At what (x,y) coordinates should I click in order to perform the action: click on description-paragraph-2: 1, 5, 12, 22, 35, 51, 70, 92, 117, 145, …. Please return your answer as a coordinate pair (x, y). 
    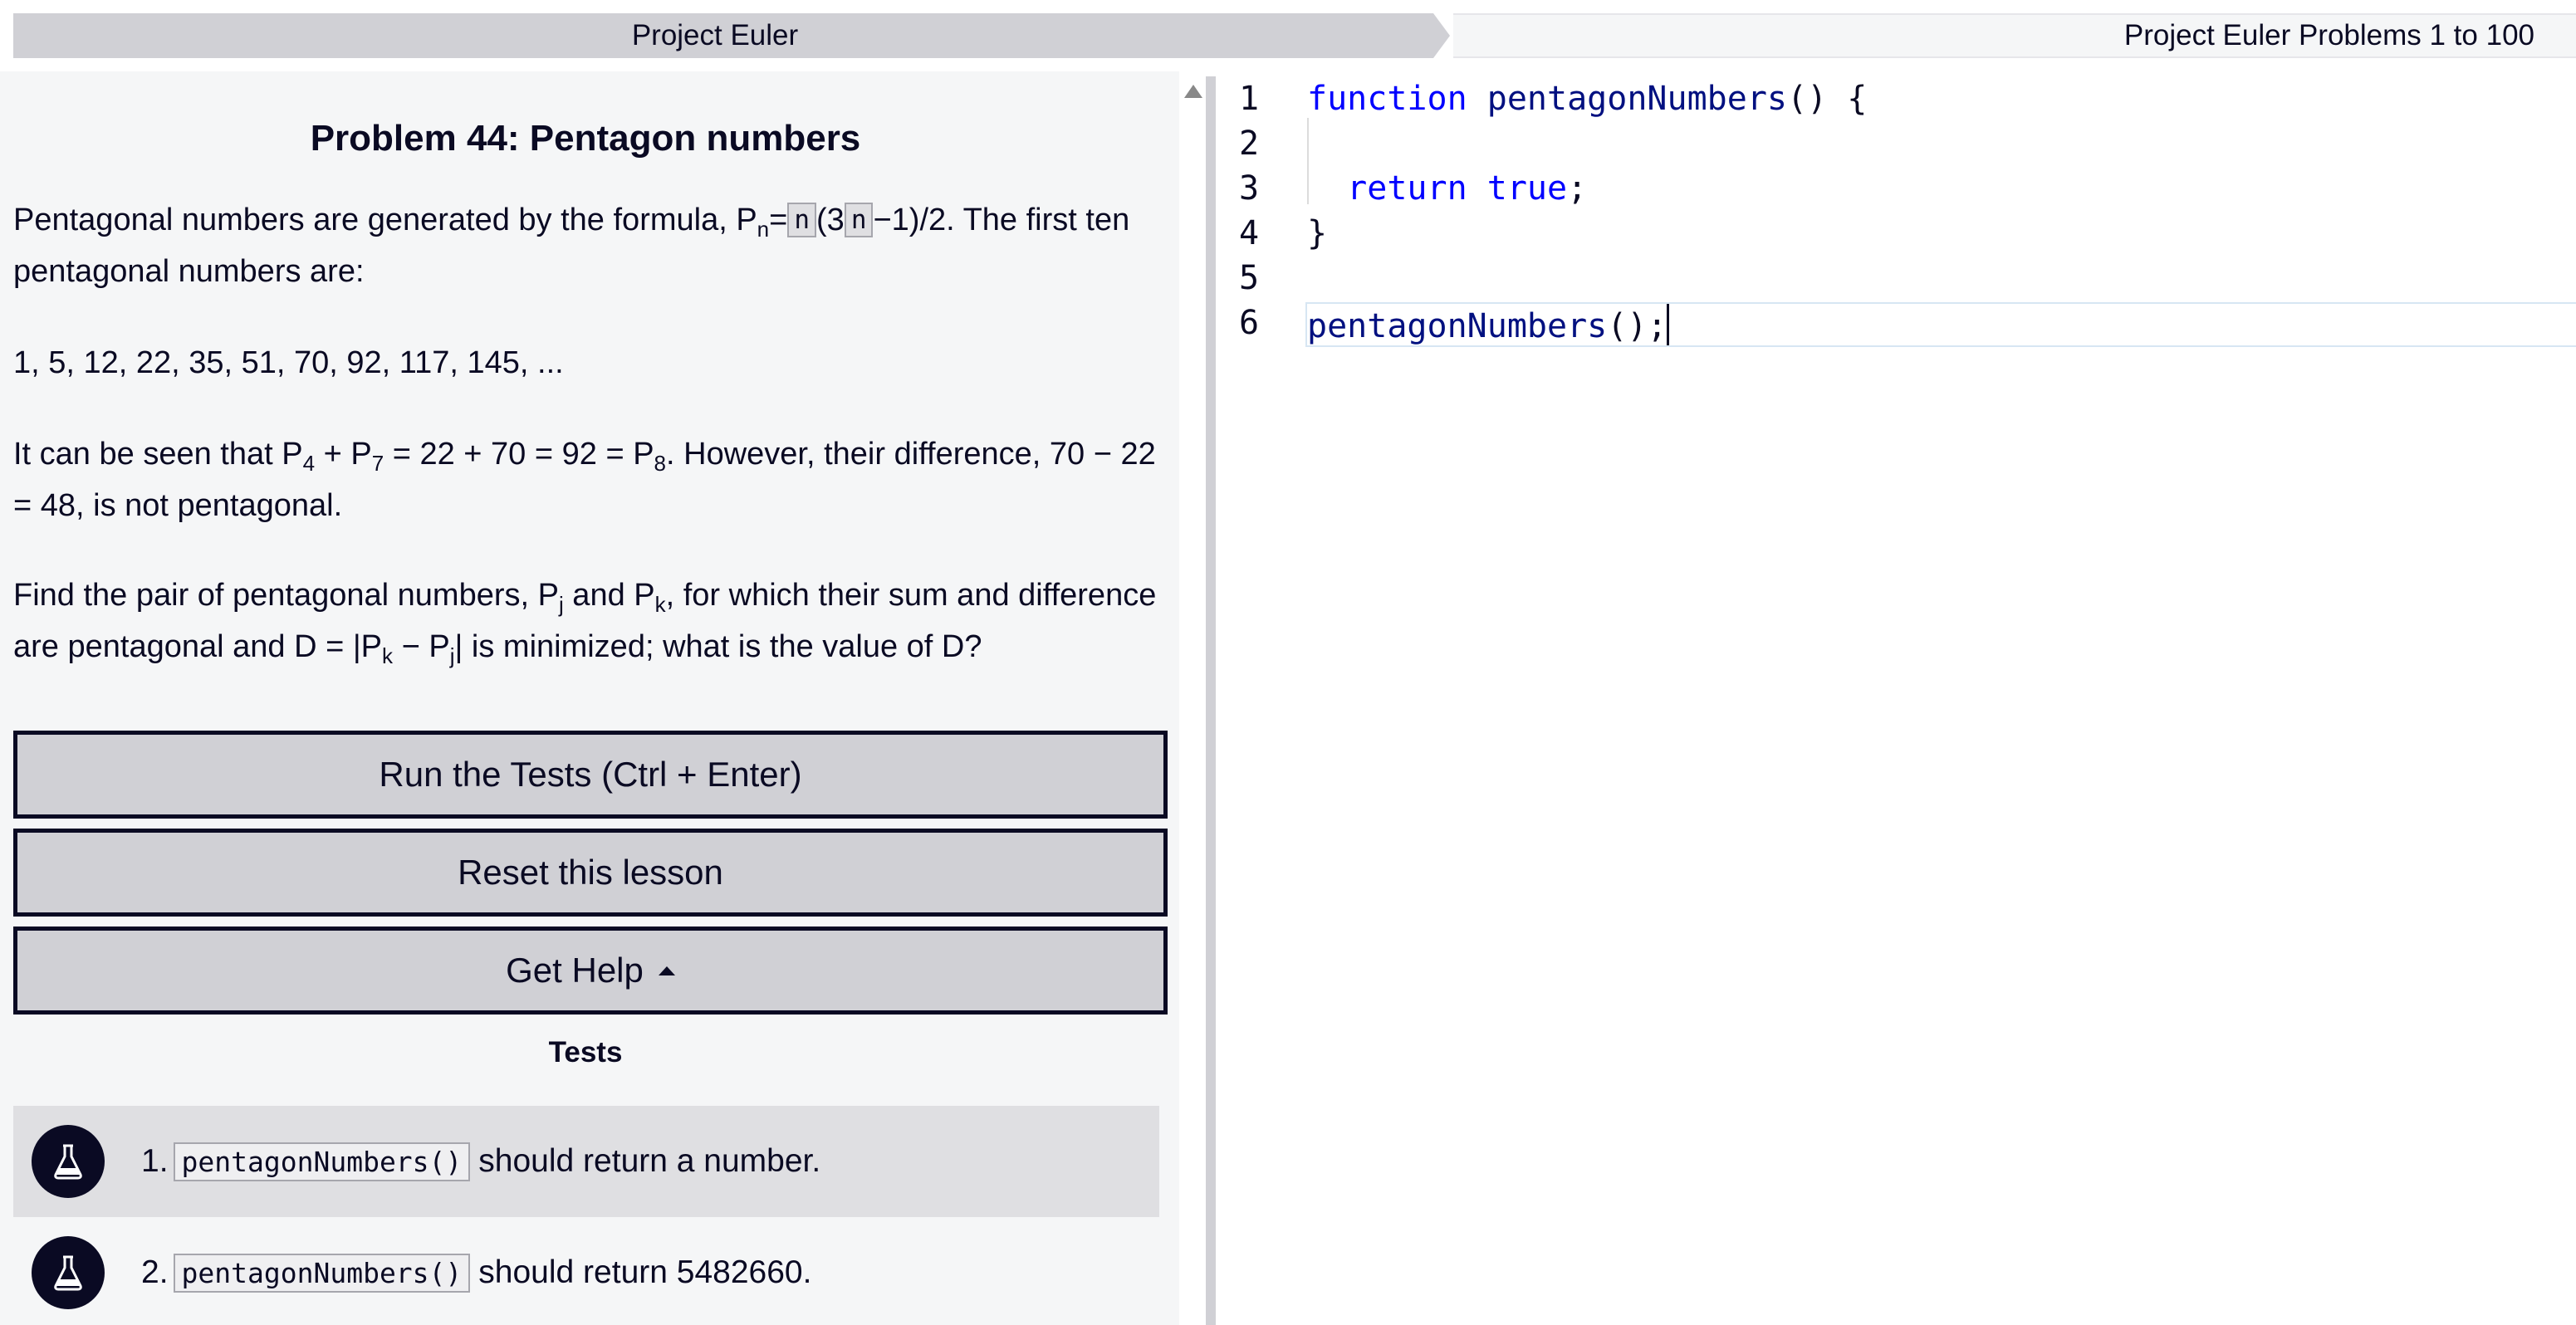
    Looking at the image, I should click on (288, 362).